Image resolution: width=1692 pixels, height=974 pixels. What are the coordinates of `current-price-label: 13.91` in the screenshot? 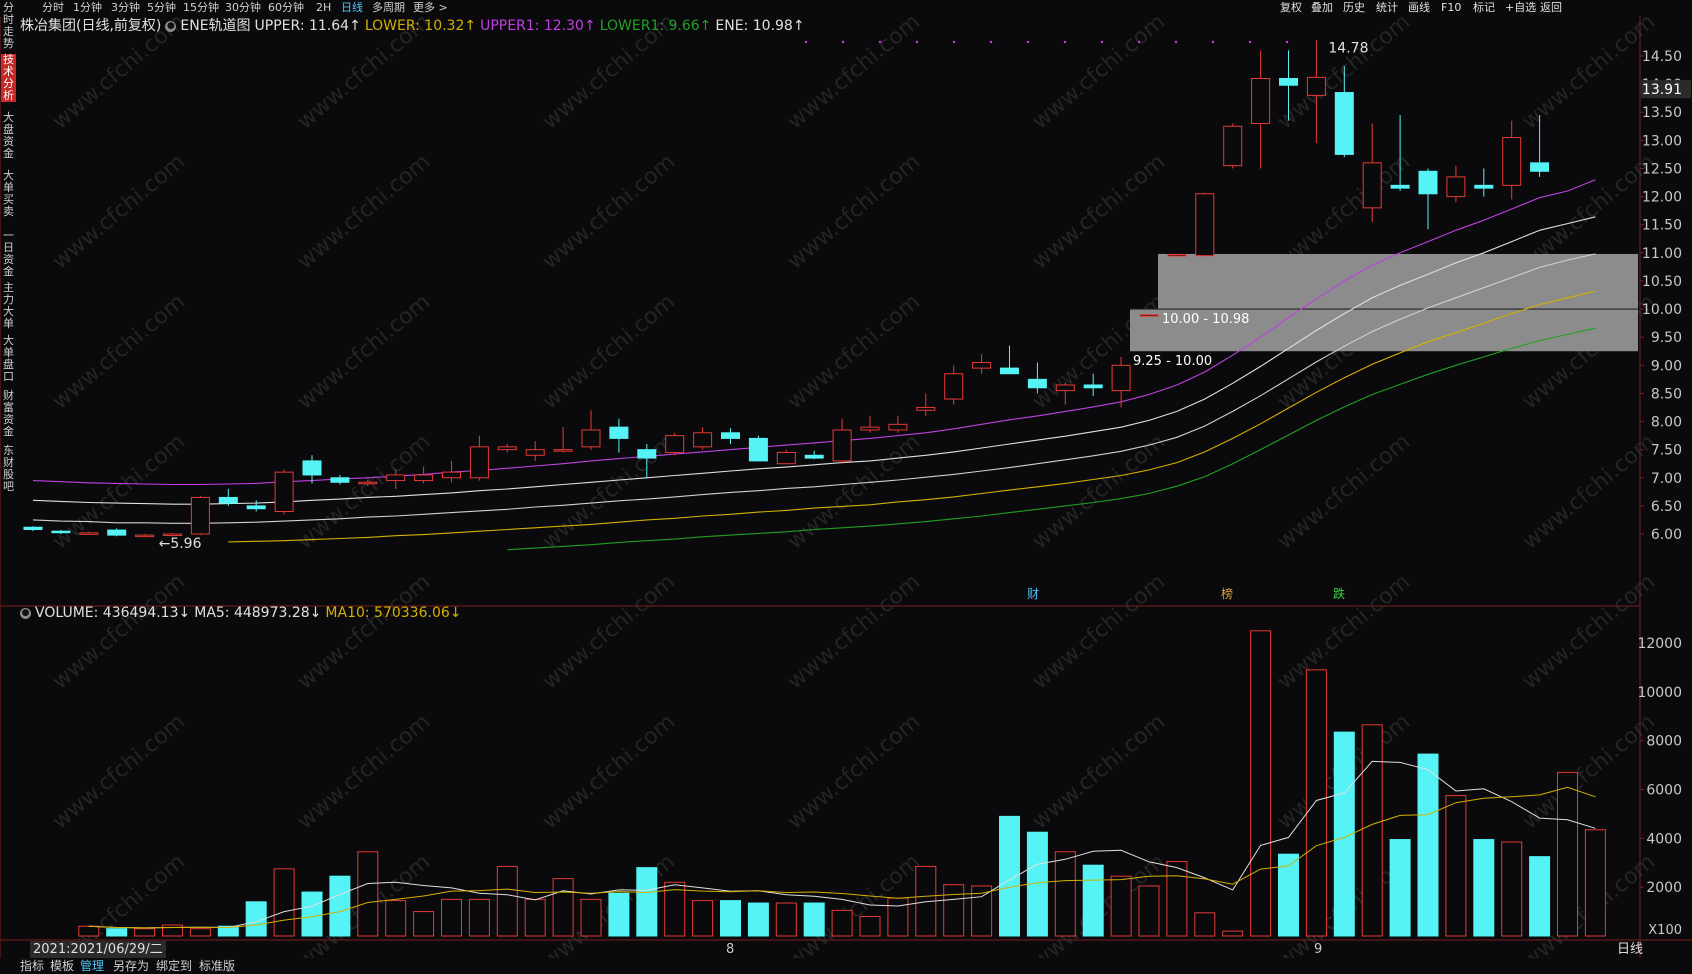 It's located at (1662, 90).